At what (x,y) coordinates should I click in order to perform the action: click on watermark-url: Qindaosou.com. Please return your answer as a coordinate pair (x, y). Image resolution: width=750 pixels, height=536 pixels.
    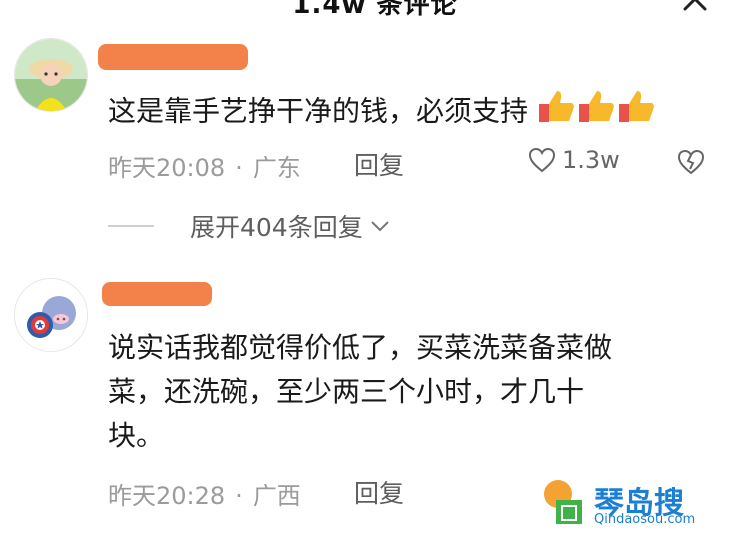
    Looking at the image, I should click on (645, 519).